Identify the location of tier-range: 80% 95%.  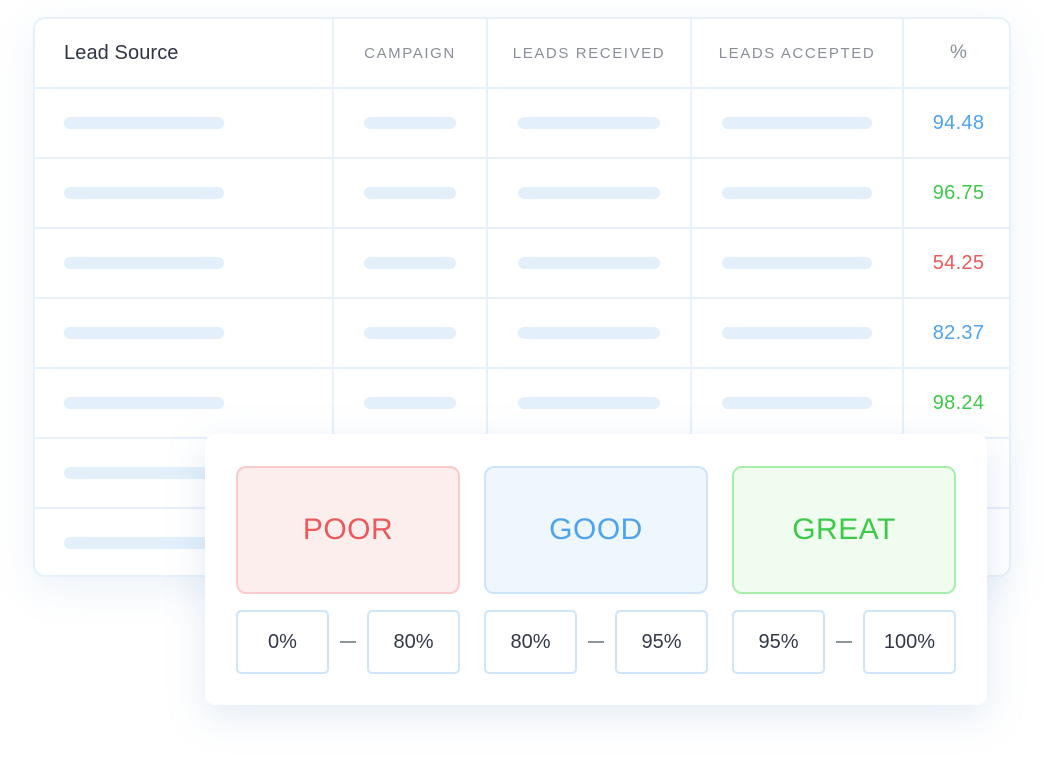
(596, 642).